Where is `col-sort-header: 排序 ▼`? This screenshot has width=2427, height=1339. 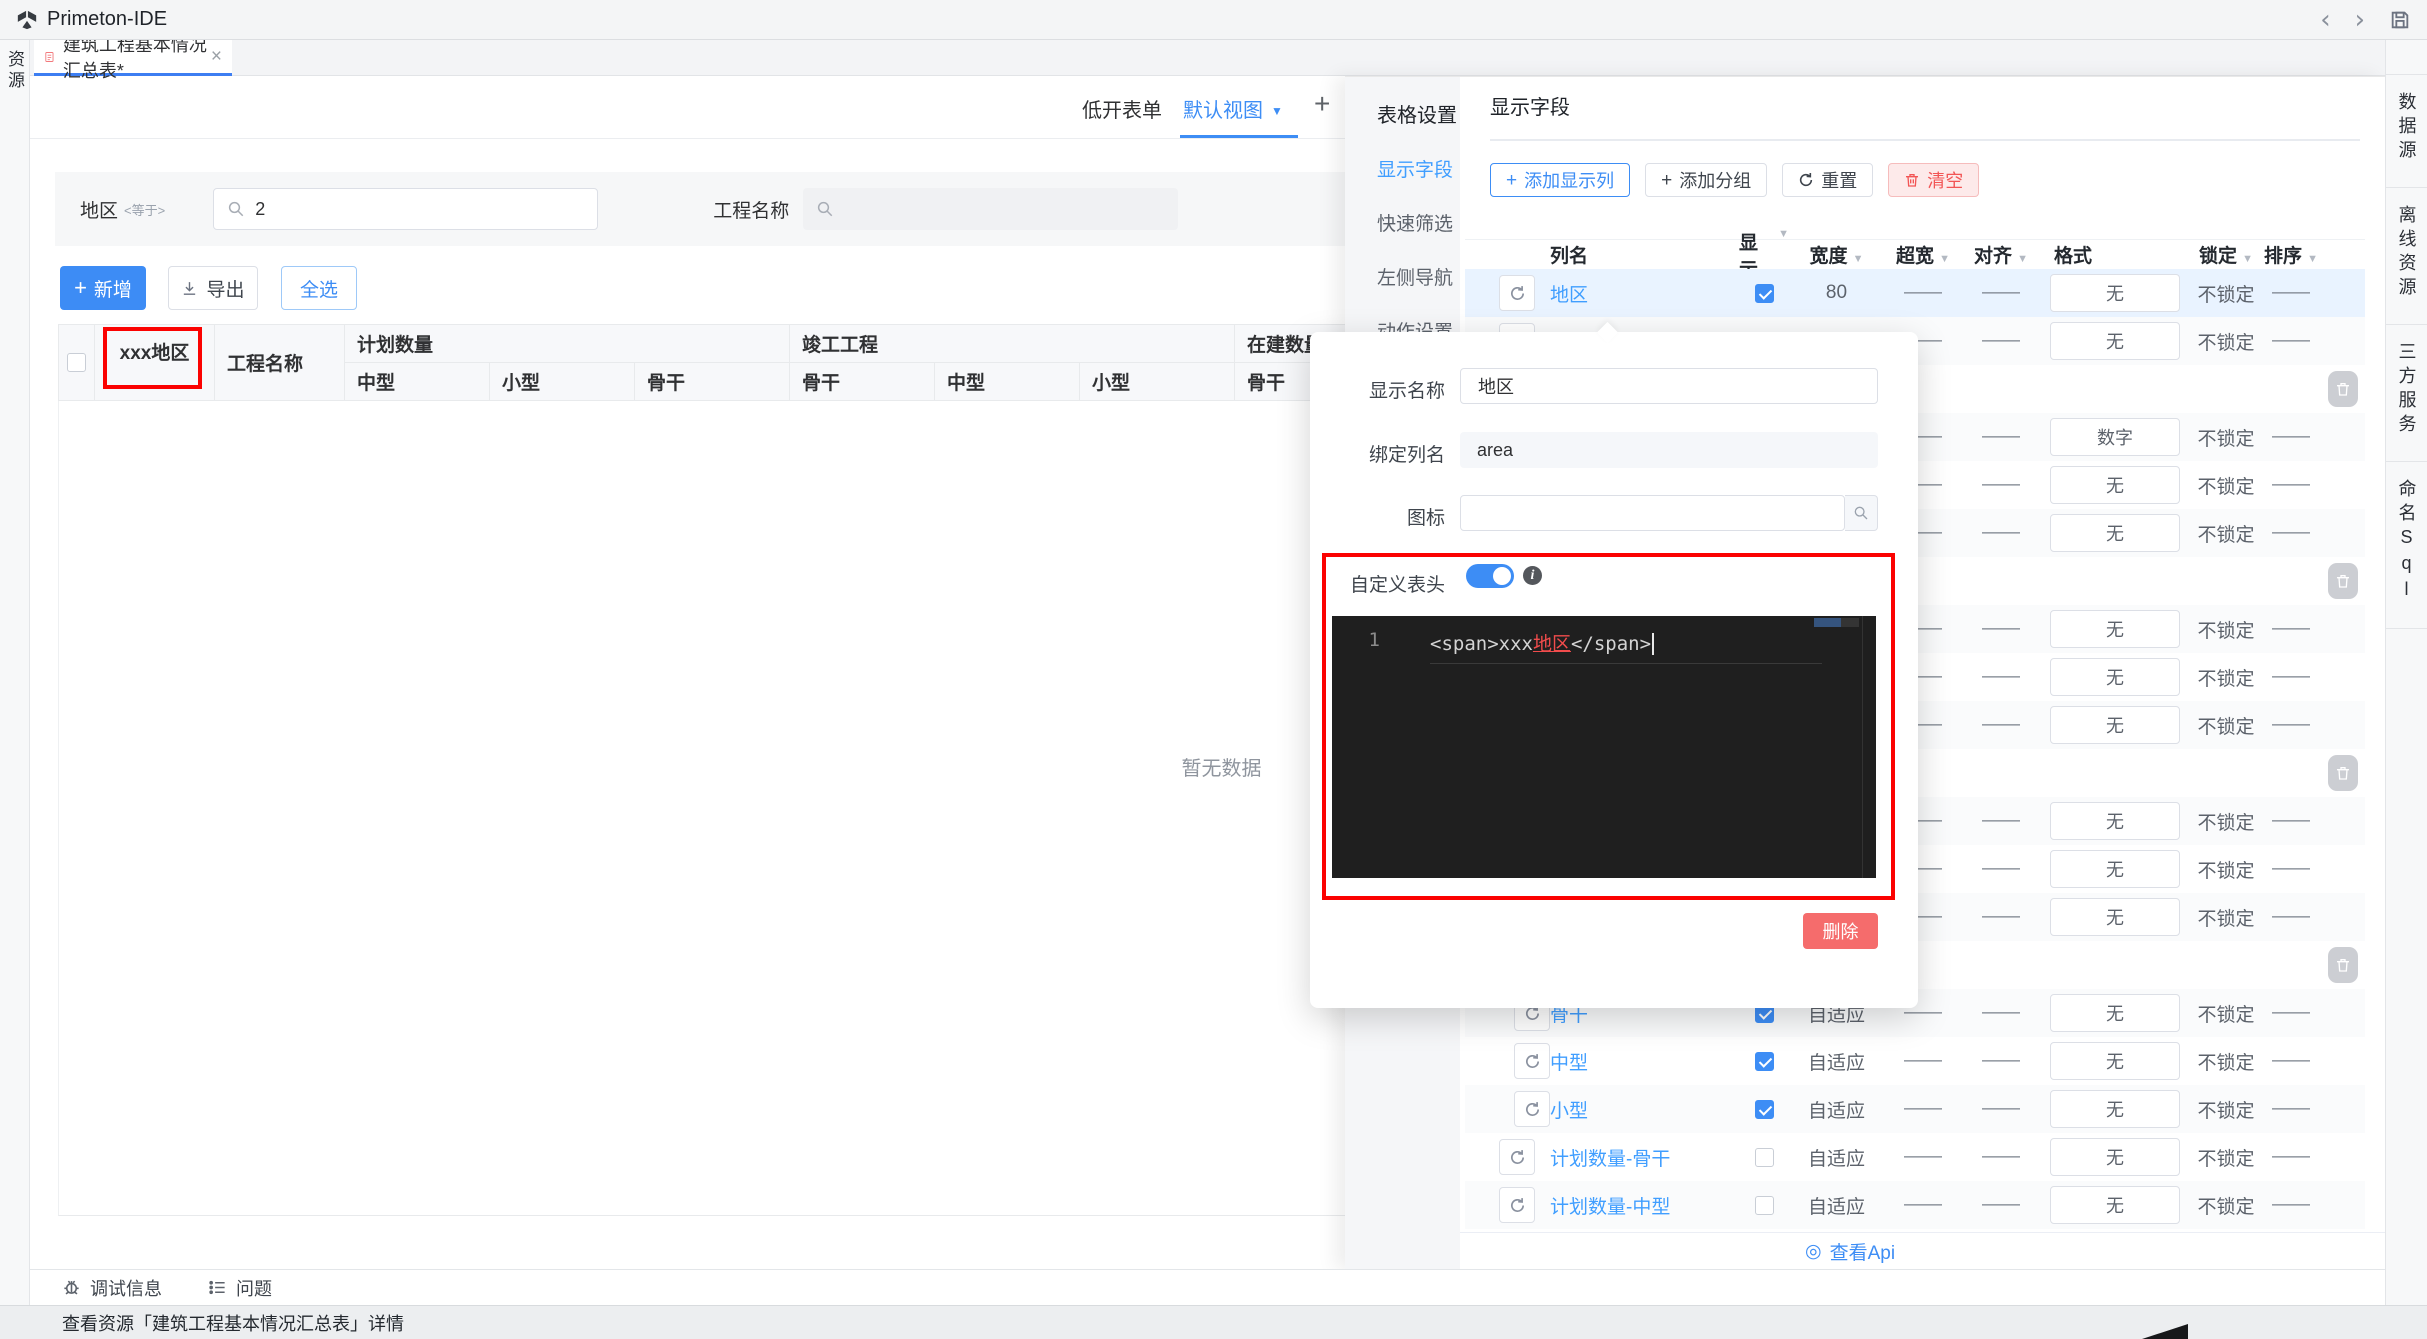
col-sort-header: 排序 ▼ is located at coordinates (2291, 254).